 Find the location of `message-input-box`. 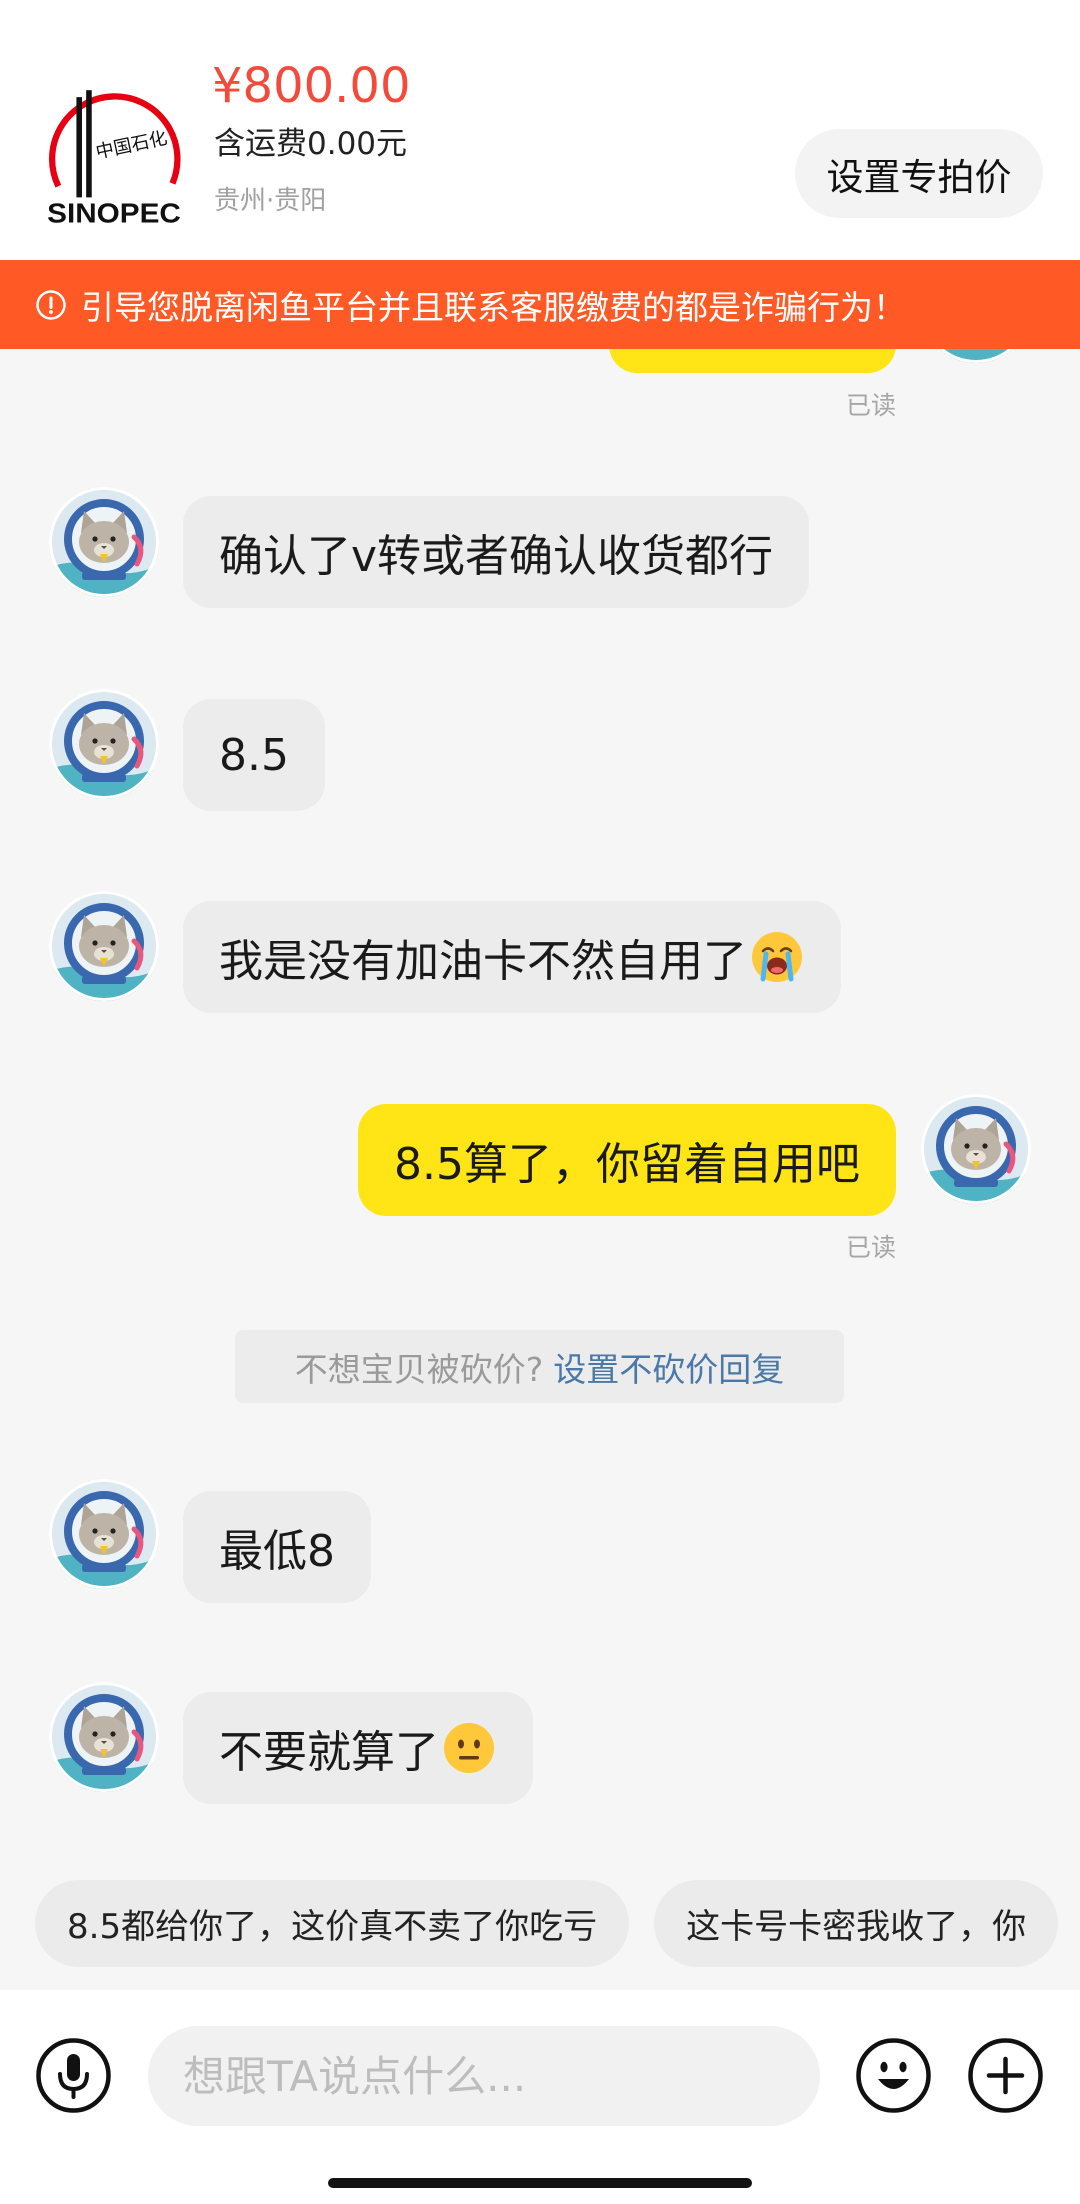

message-input-box is located at coordinates (484, 2076).